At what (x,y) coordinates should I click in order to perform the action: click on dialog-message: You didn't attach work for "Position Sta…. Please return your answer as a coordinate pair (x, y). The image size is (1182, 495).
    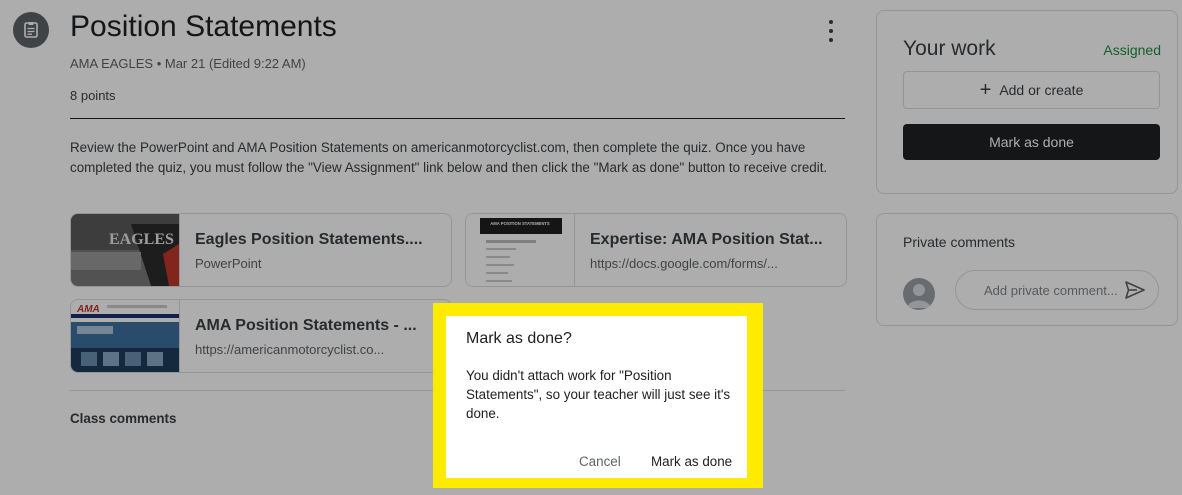
    Looking at the image, I should click on (598, 394).